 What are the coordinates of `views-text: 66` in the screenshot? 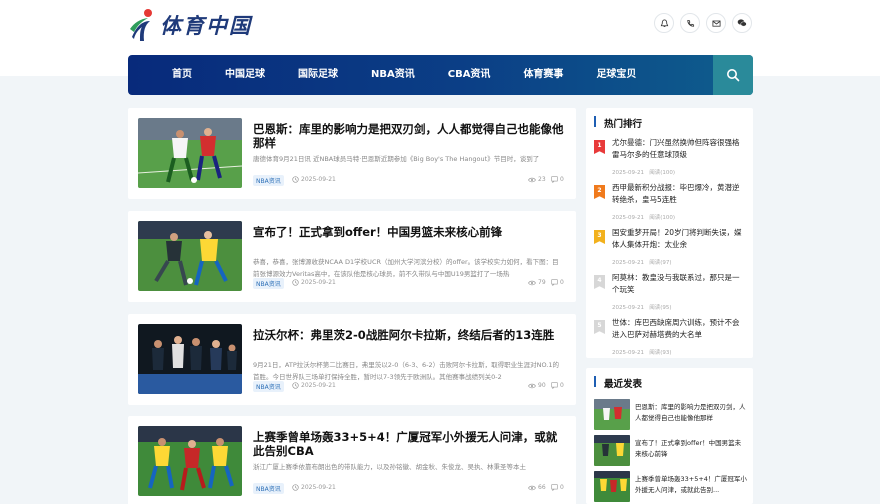 It's located at (542, 487).